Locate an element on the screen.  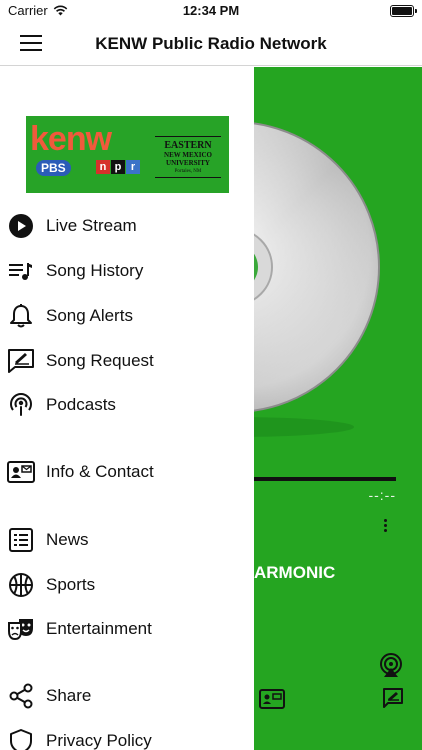
play-circle-icon is located at coordinates (21, 226).